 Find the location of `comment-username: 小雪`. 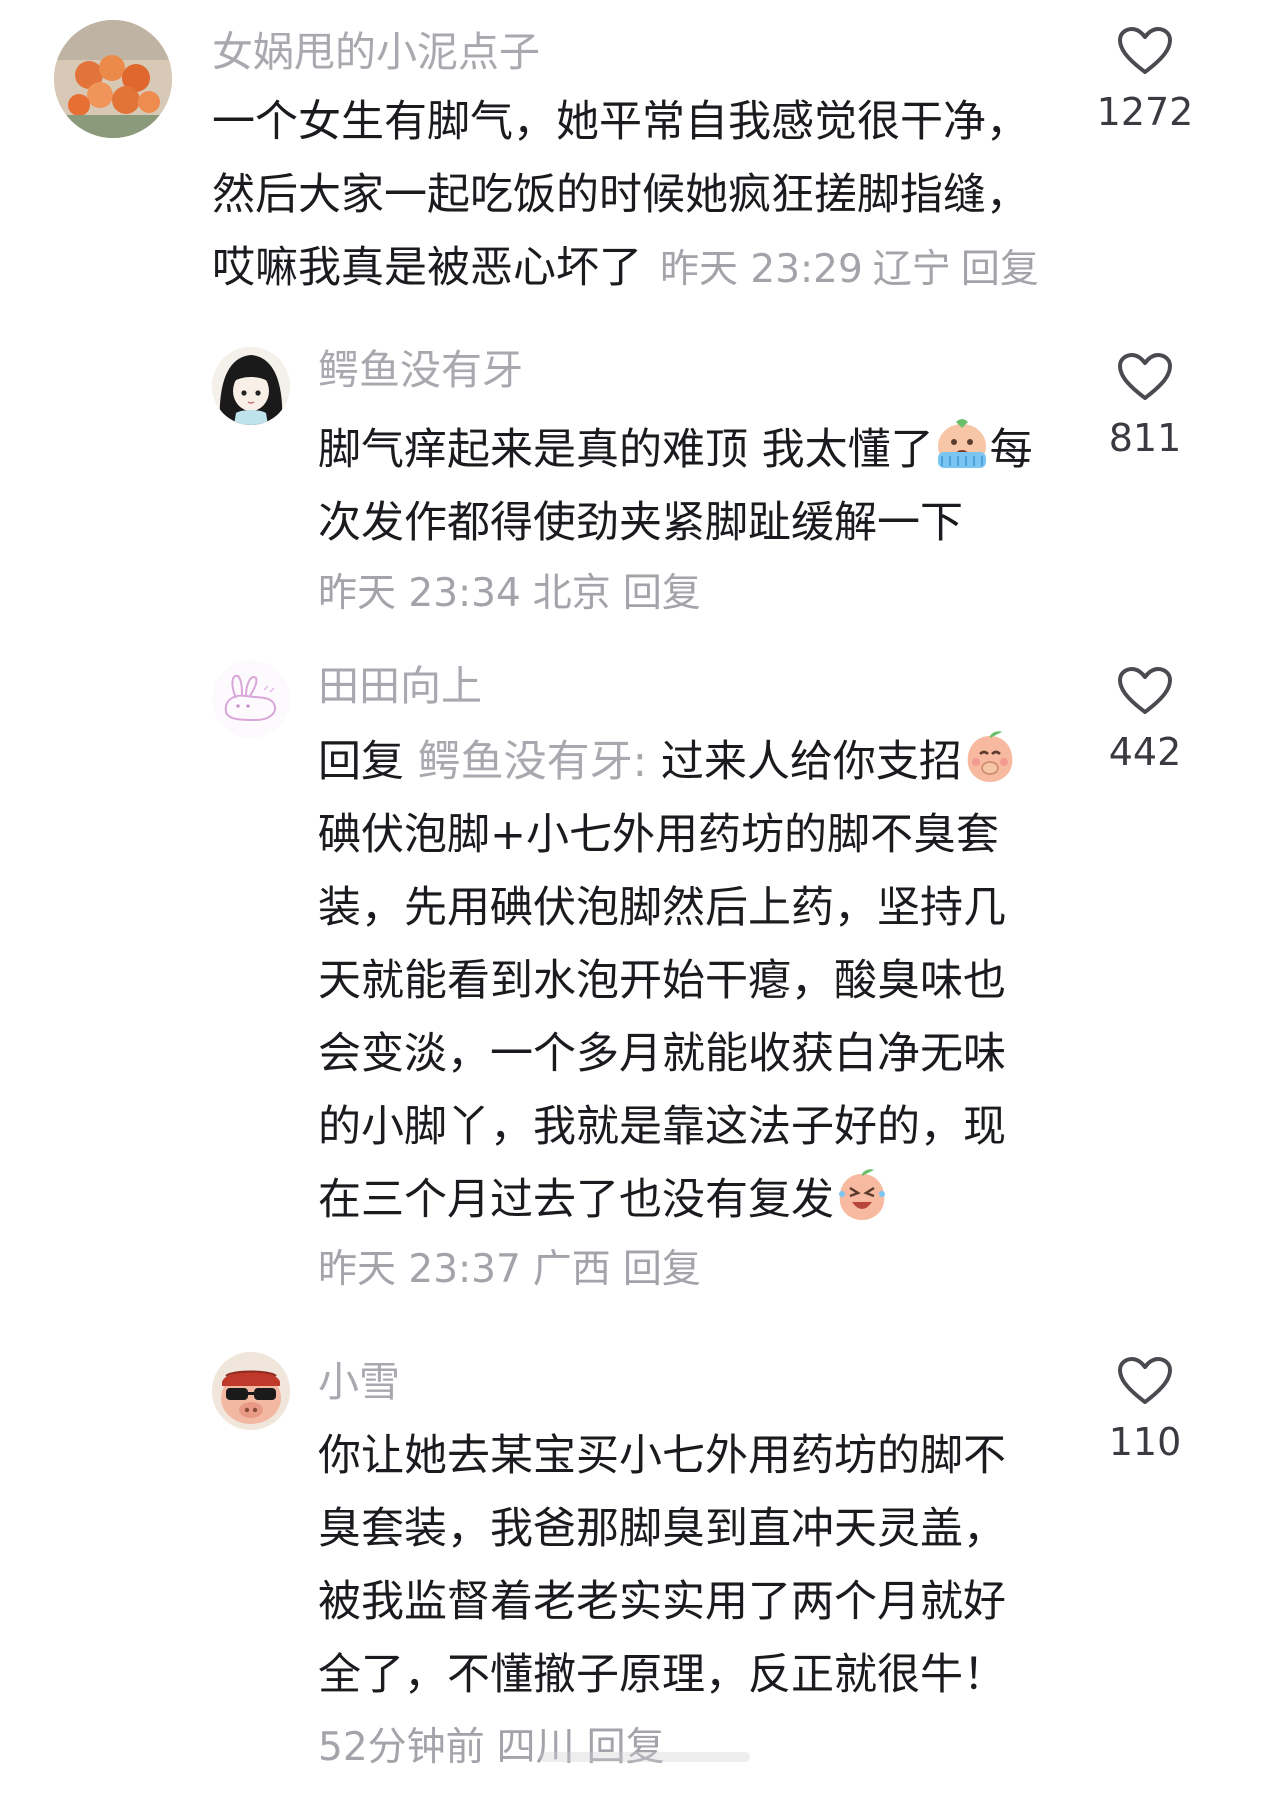

comment-username: 小雪 is located at coordinates (359, 1382).